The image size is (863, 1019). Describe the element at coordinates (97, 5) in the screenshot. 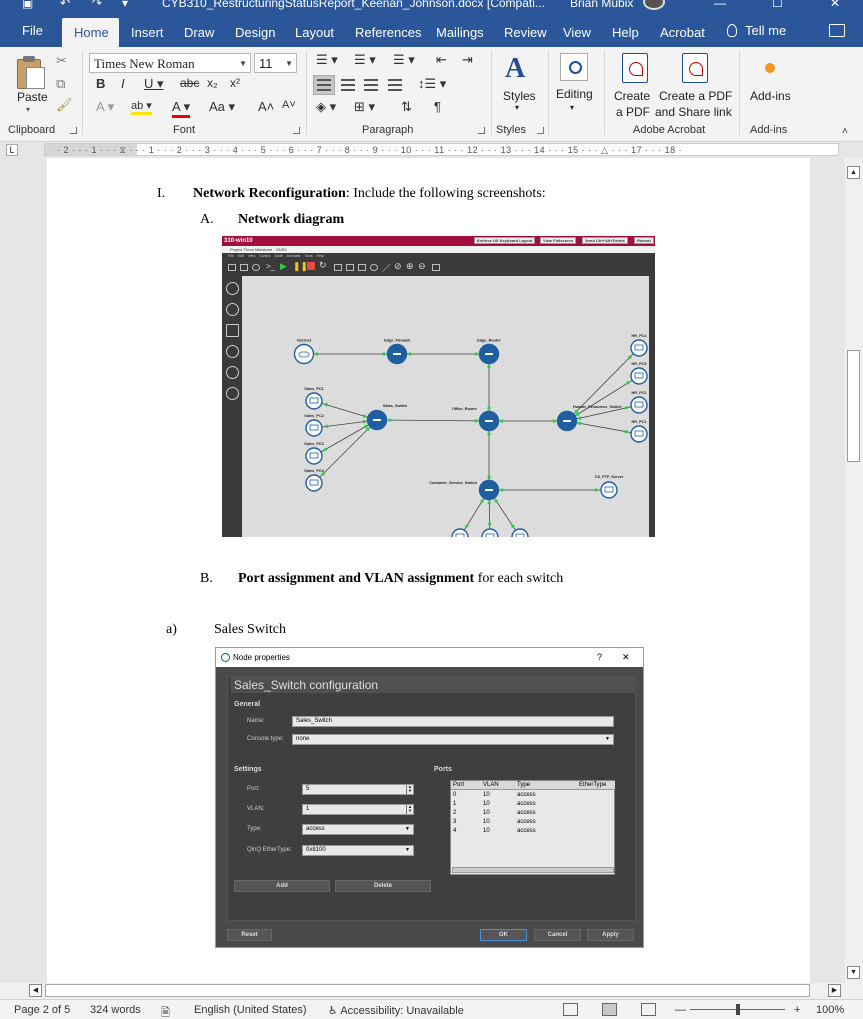

I see `redo-icon: ↷` at that location.